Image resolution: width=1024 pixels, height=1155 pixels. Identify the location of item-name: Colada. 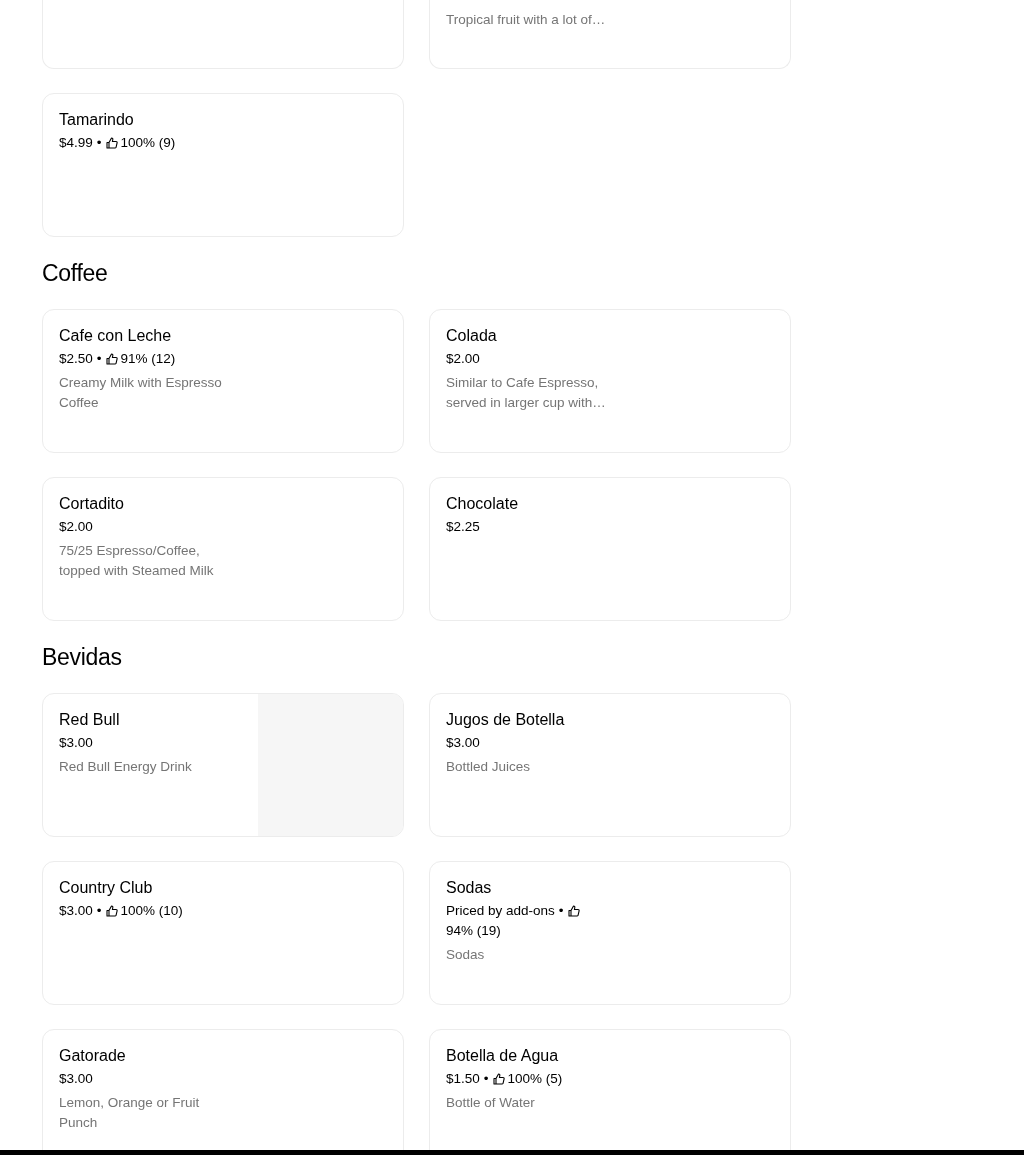
(471, 336).